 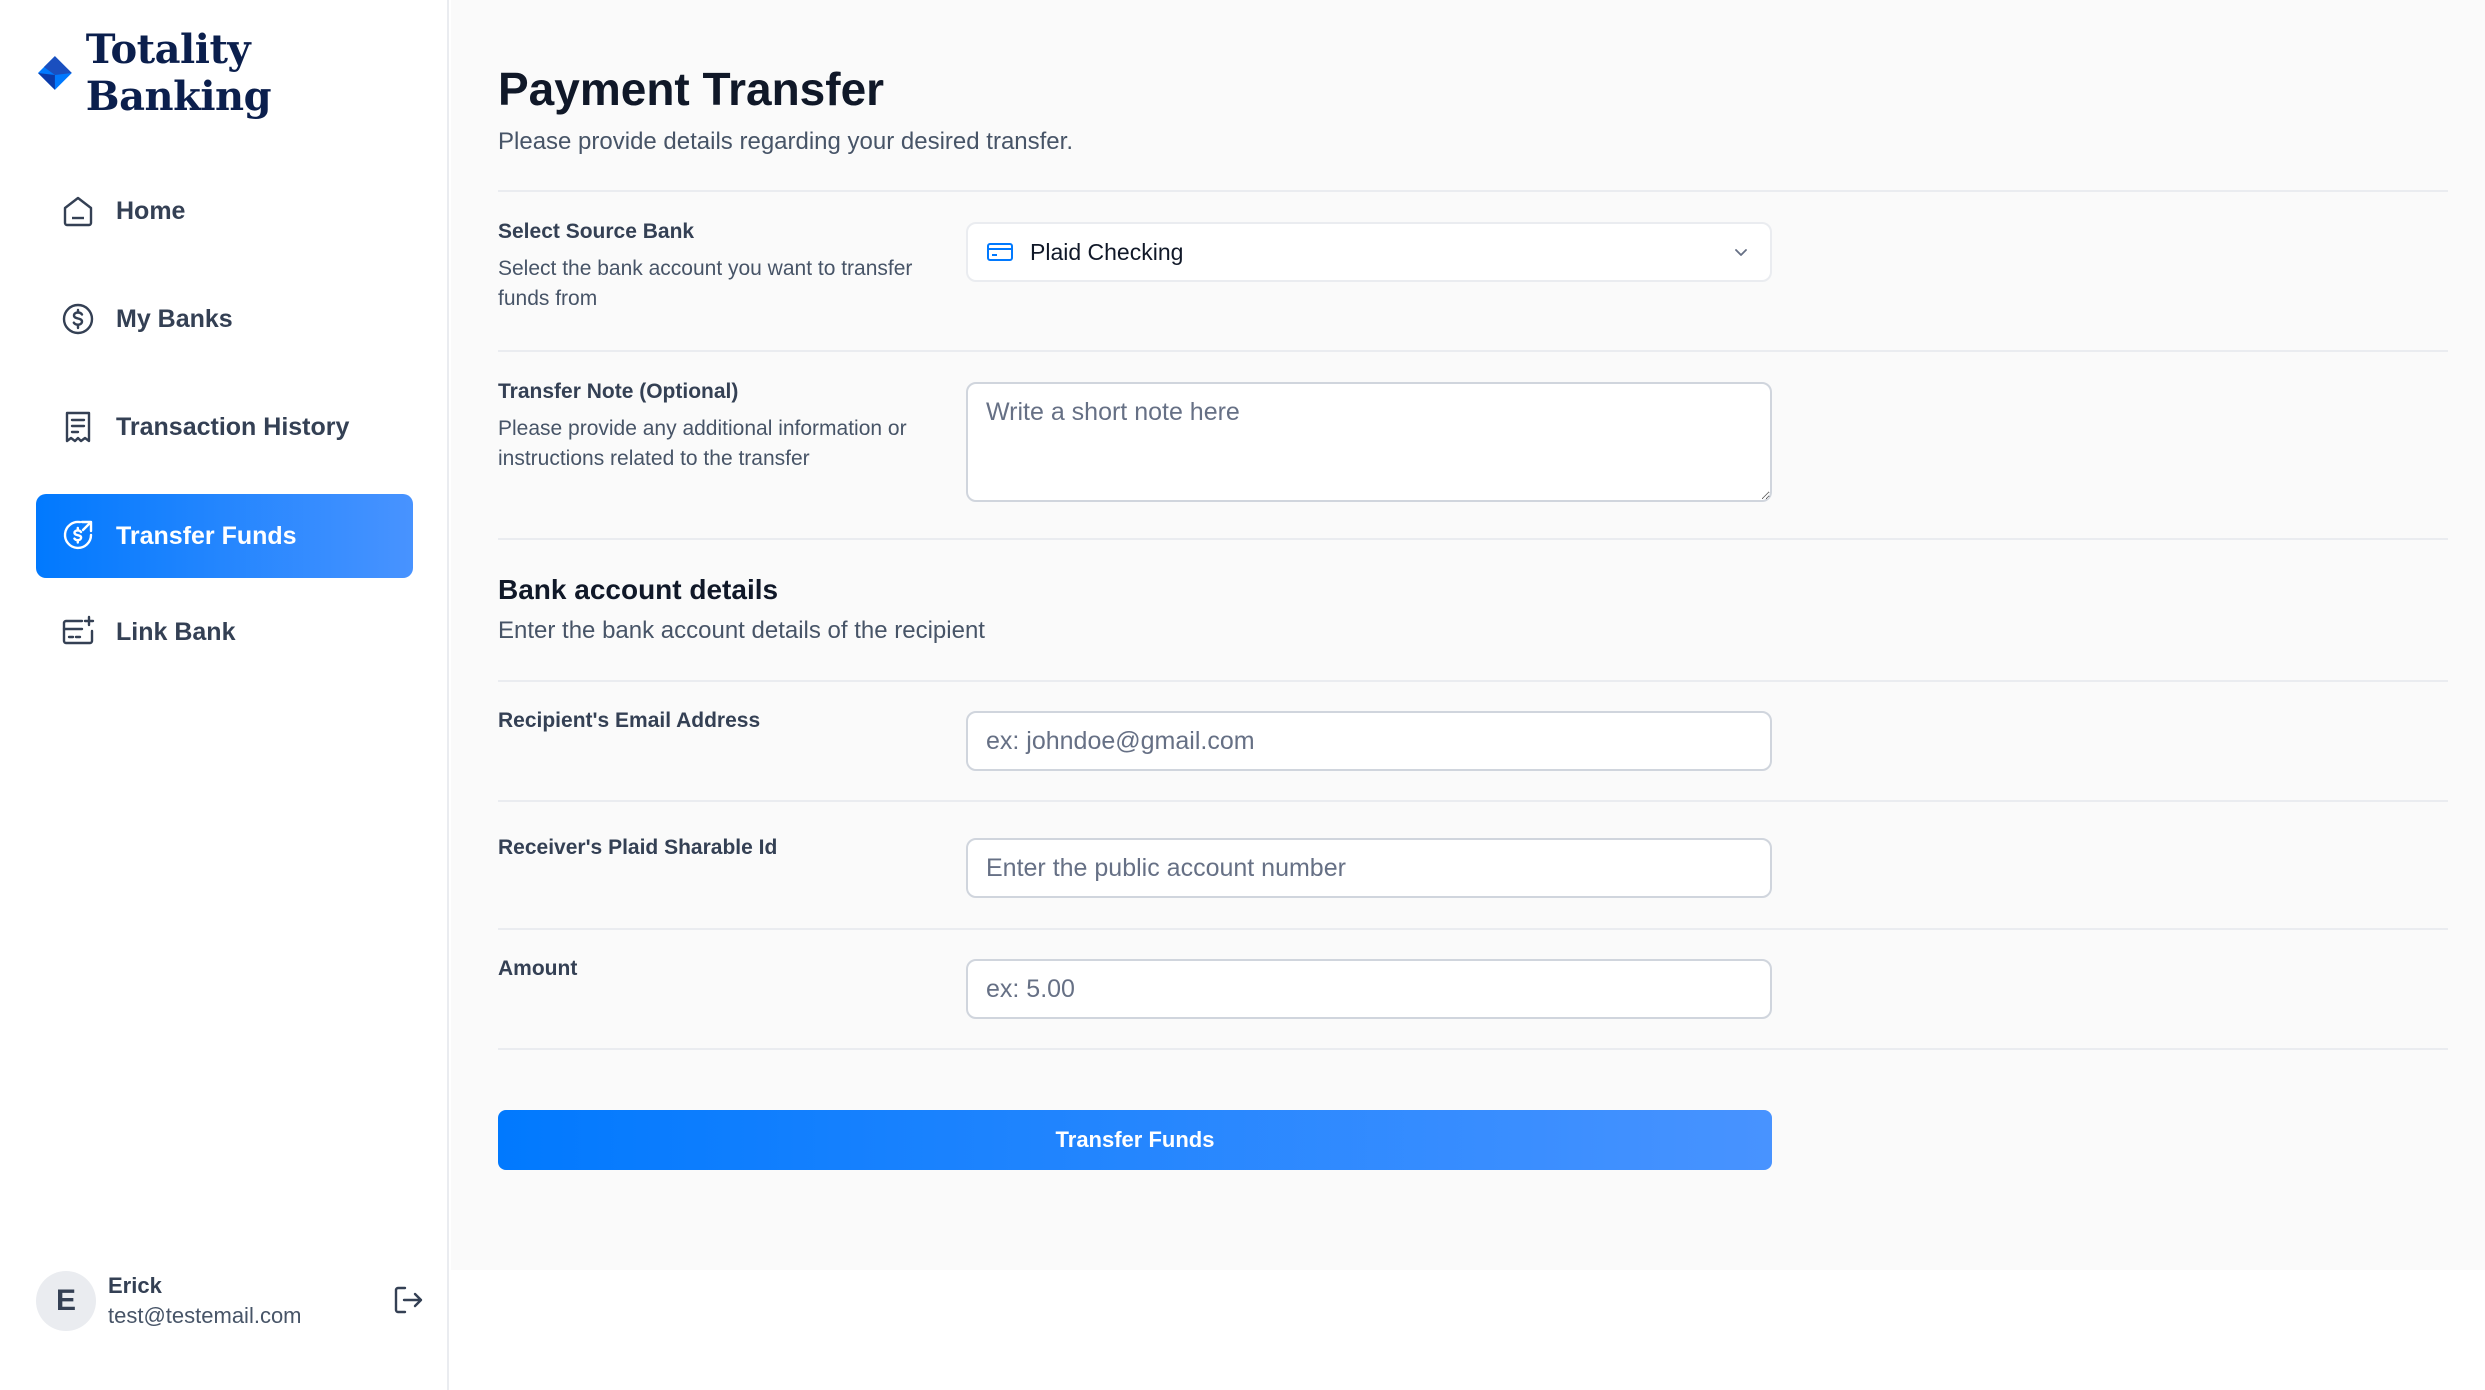 I want to click on receipt-icon, so click(x=78, y=427).